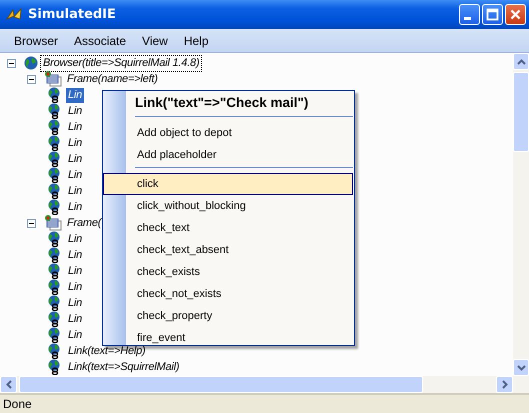  What do you see at coordinates (228, 155) in the screenshot?
I see `menu-item: Add placeholder` at bounding box center [228, 155].